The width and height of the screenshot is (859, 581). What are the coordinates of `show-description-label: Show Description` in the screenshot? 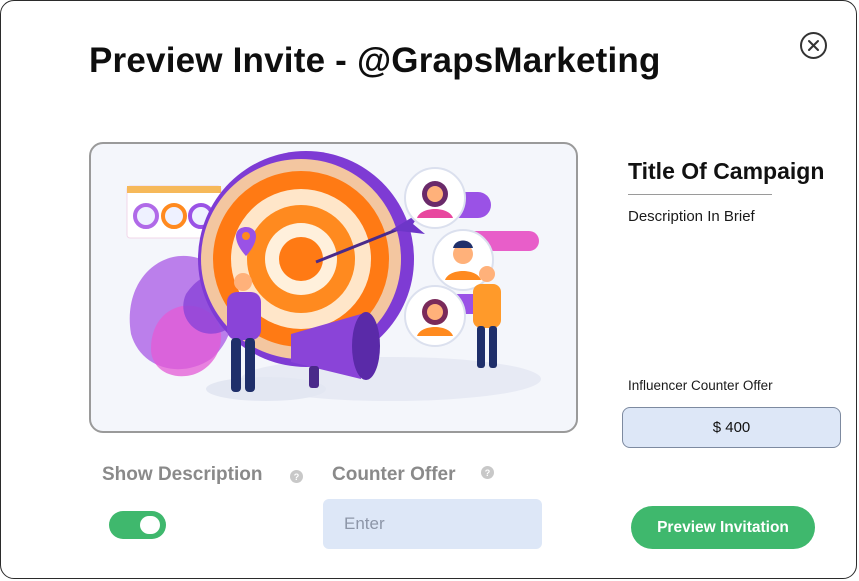 It's located at (182, 474).